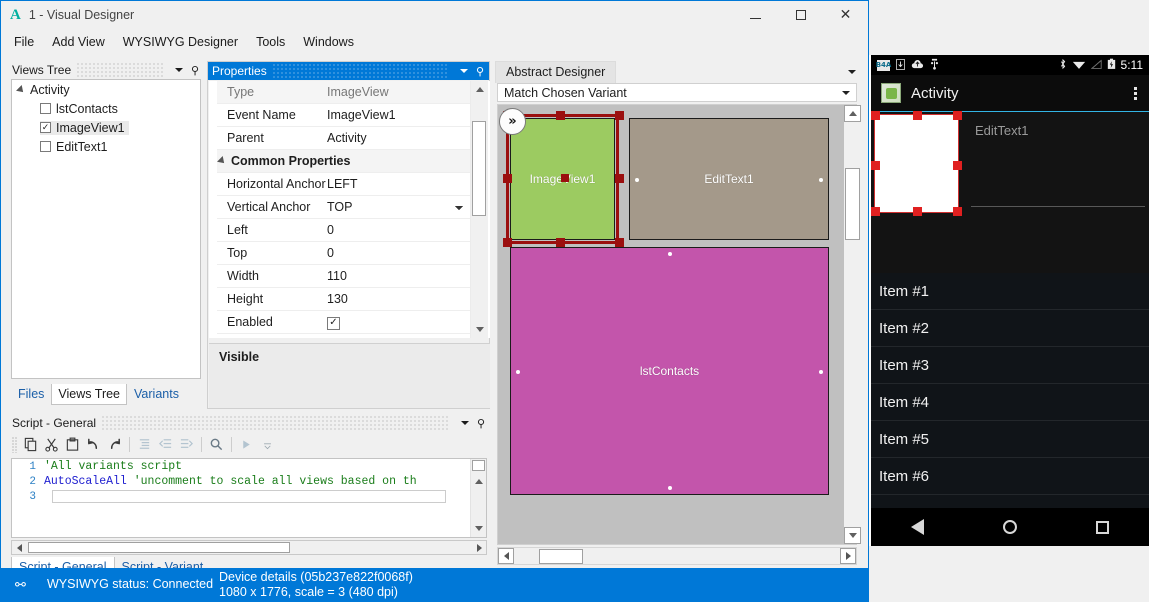  Describe the element at coordinates (195, 70) in the screenshot. I see `views-tree-pin-icon: ⚲` at that location.